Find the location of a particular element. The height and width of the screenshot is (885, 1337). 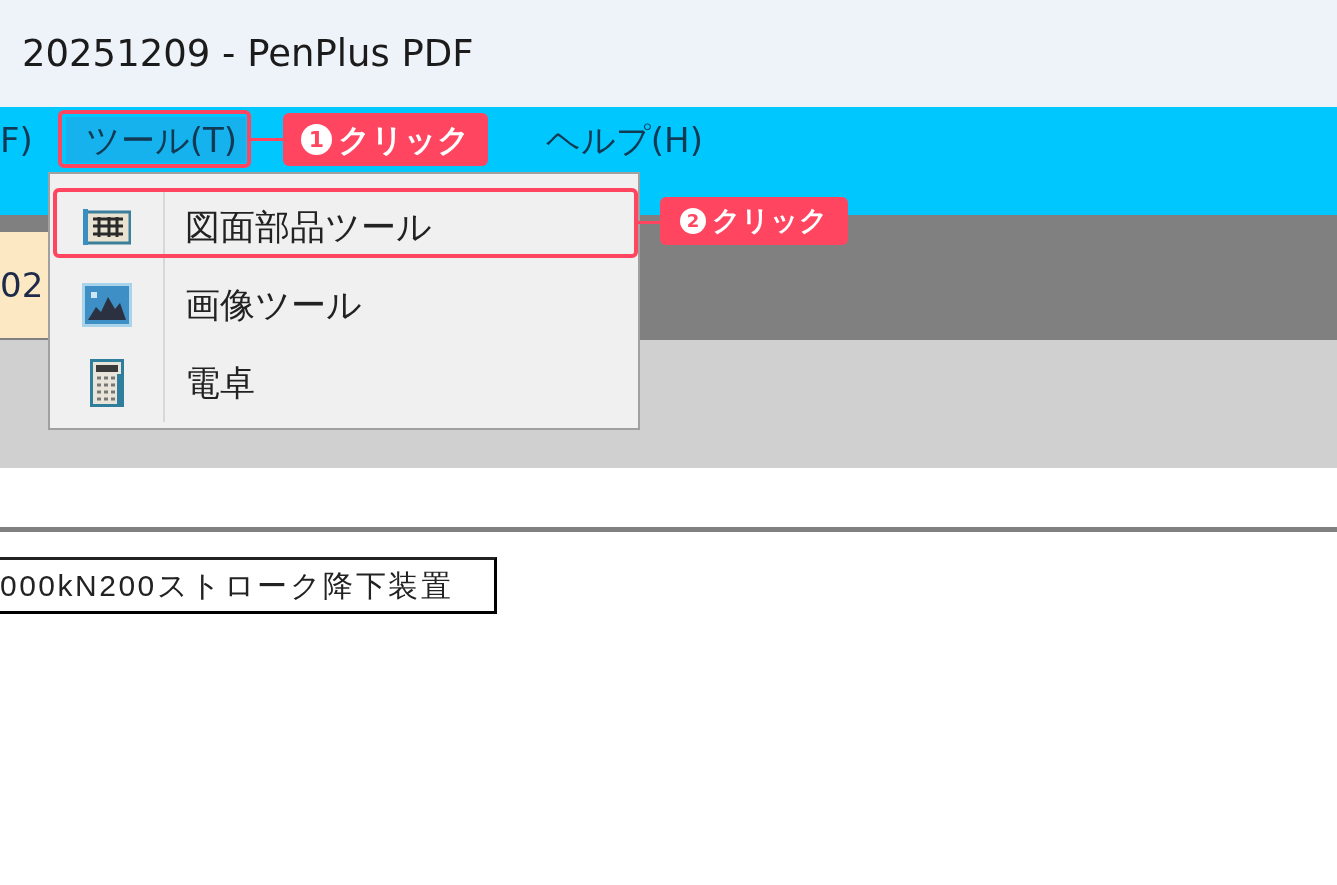

window-title: 20251209 - PenPlus PDF is located at coordinates (248, 53).